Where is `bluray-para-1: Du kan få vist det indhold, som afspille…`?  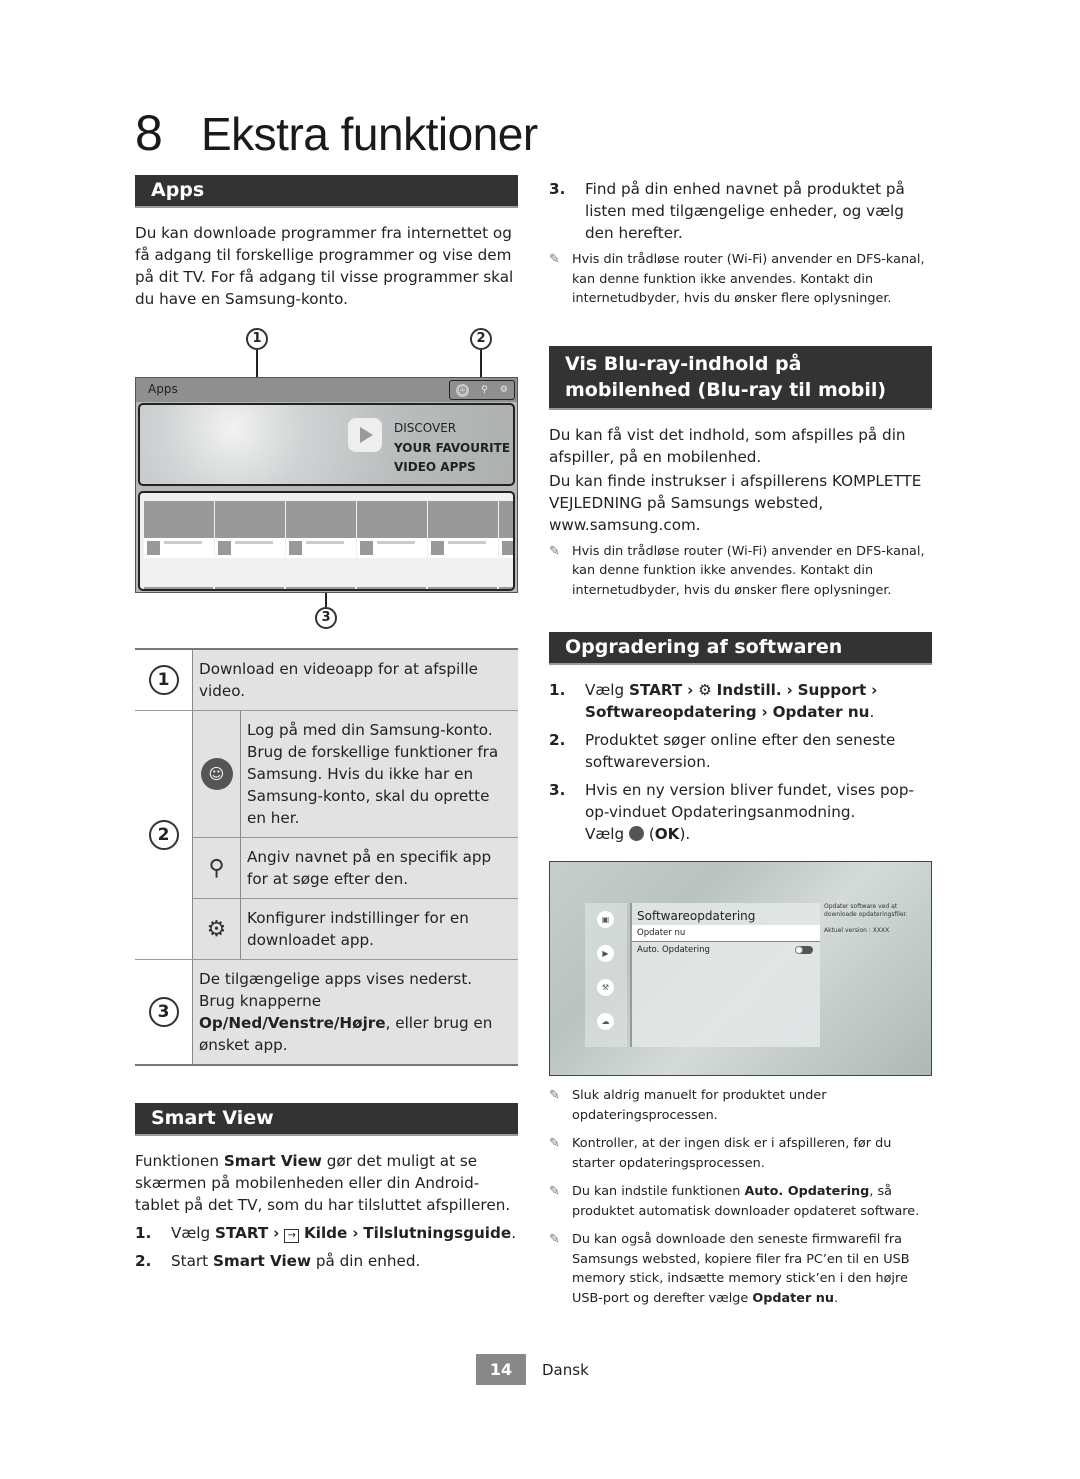 bluray-para-1: Du kan få vist det indhold, som afspille… is located at coordinates (727, 445).